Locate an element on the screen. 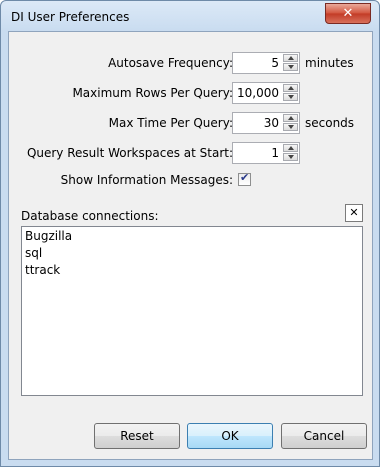 The image size is (380, 467). workspaces-value: 1 is located at coordinates (275, 153).